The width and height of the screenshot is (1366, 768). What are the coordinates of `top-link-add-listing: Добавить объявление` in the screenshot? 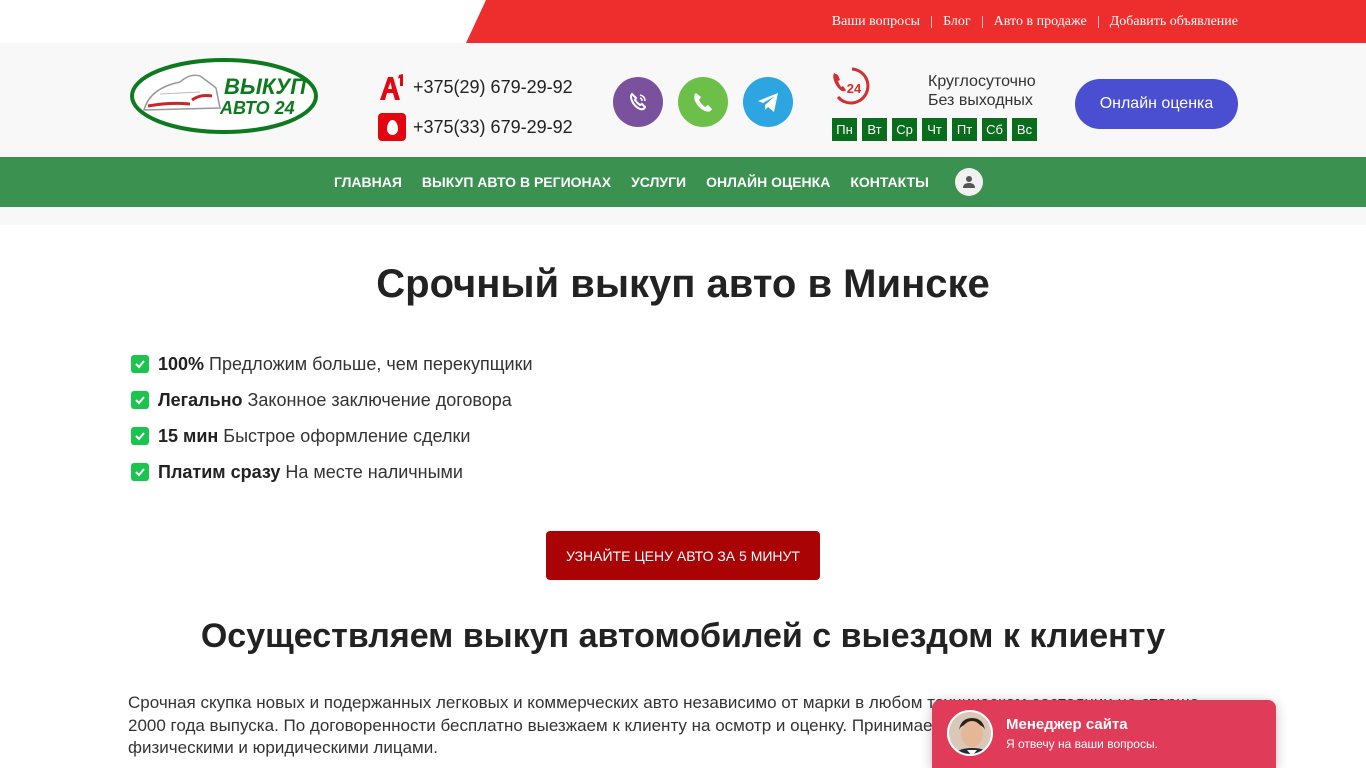 It's located at (1174, 22).